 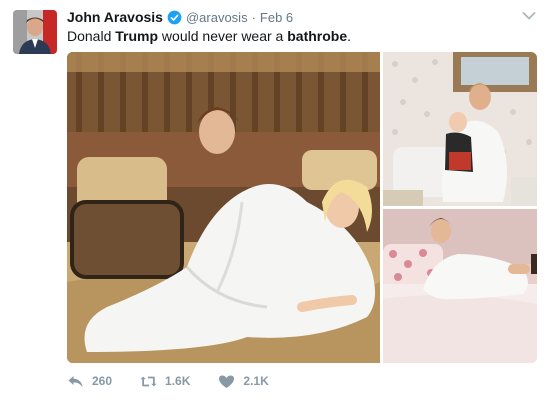 I want to click on author-handle: @aravosis, so click(x=217, y=17).